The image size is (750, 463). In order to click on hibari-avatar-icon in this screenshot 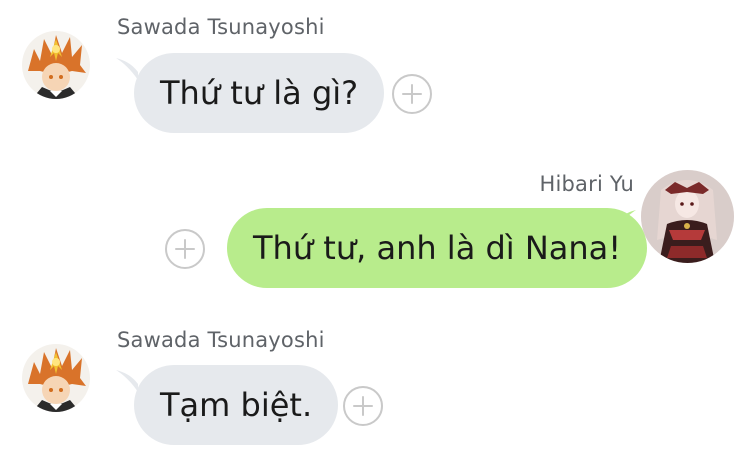, I will do `click(687, 216)`.